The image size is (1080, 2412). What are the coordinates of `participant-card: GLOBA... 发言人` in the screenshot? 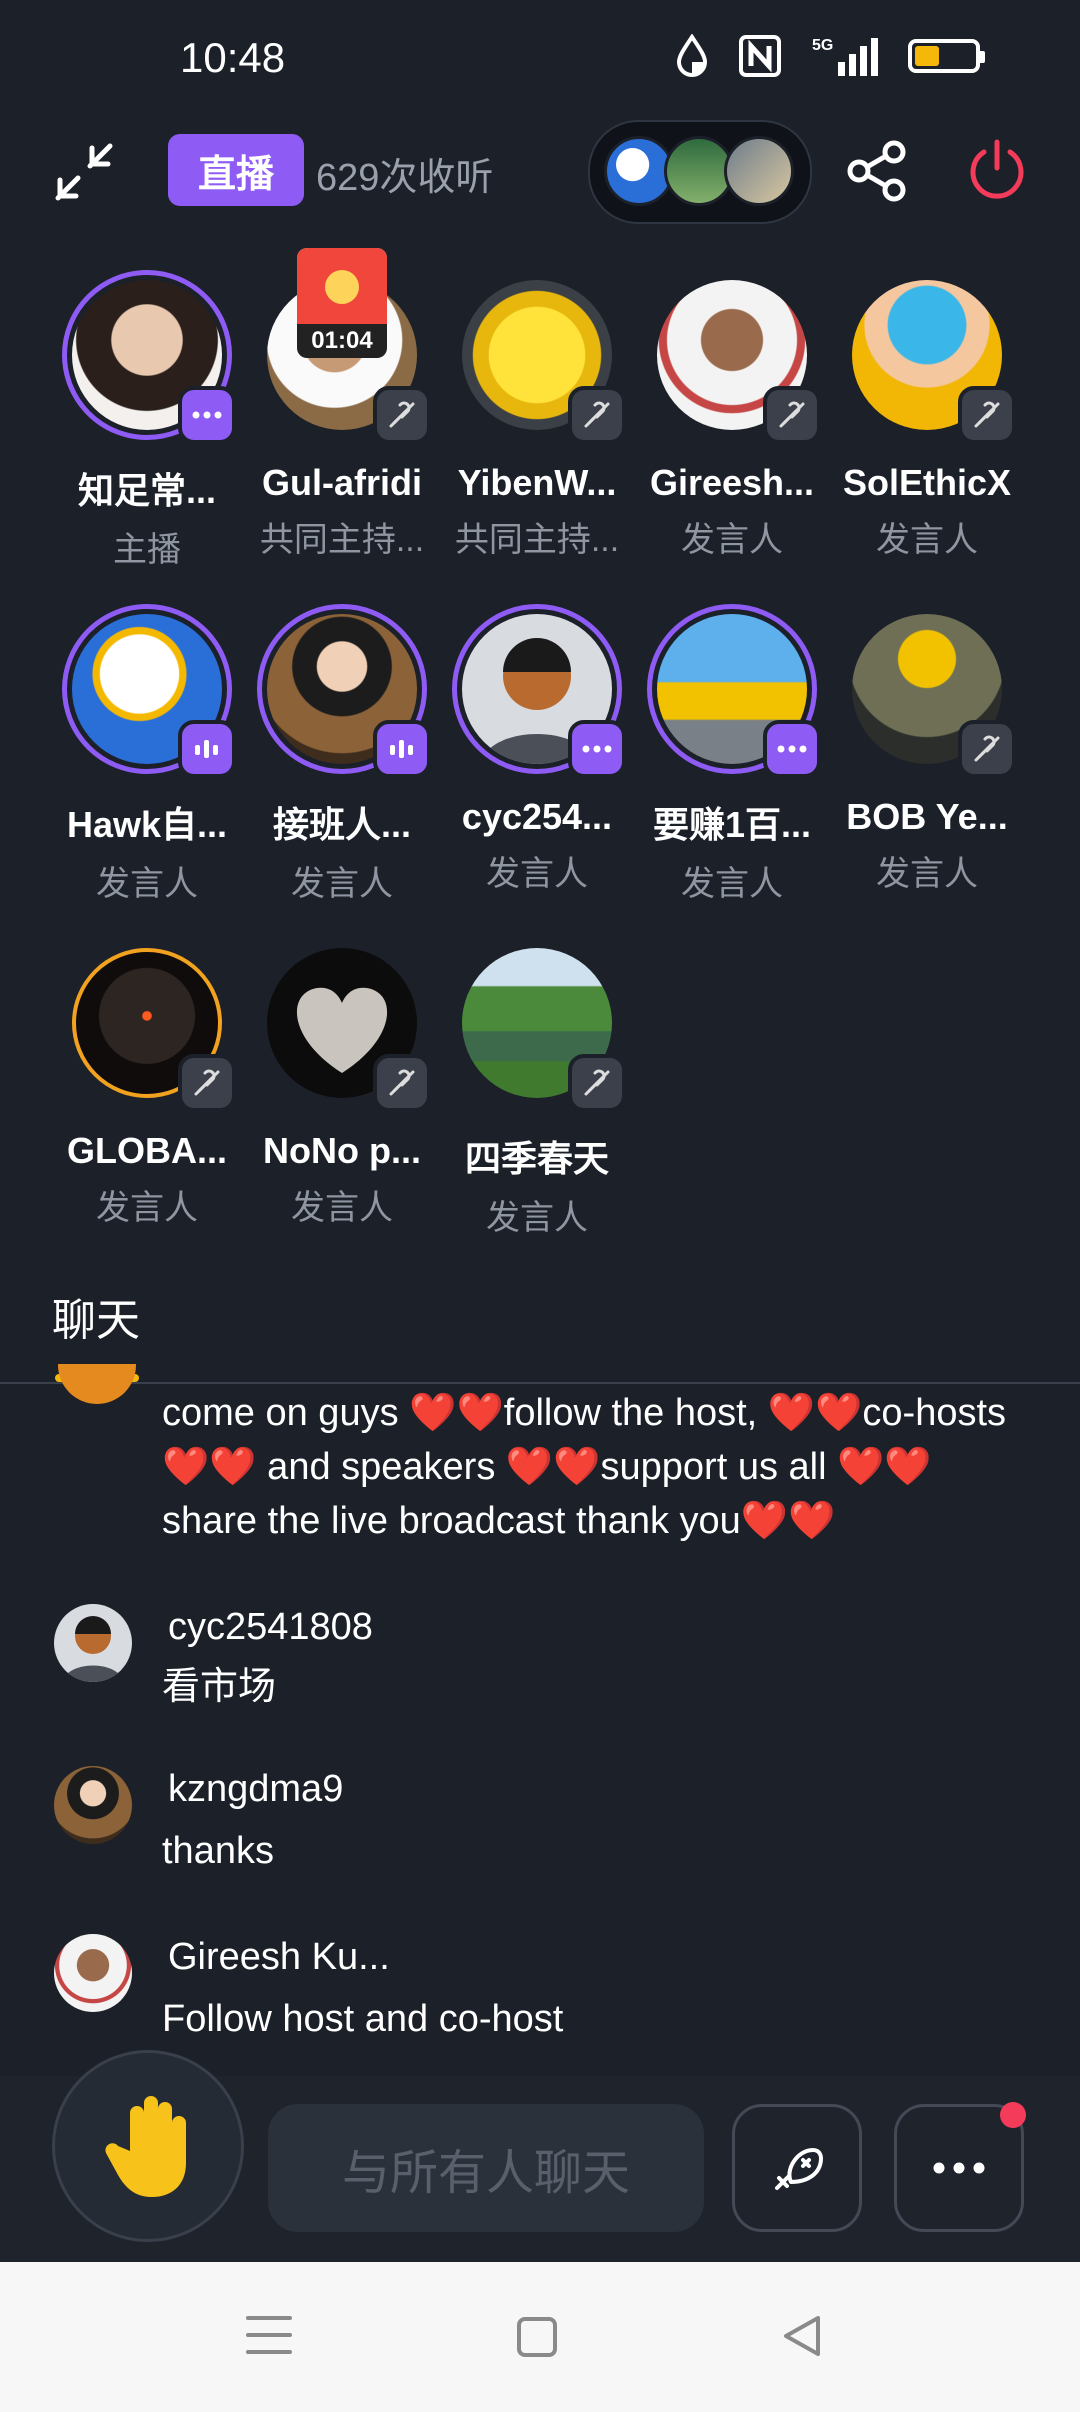 It's located at (147, 1083).